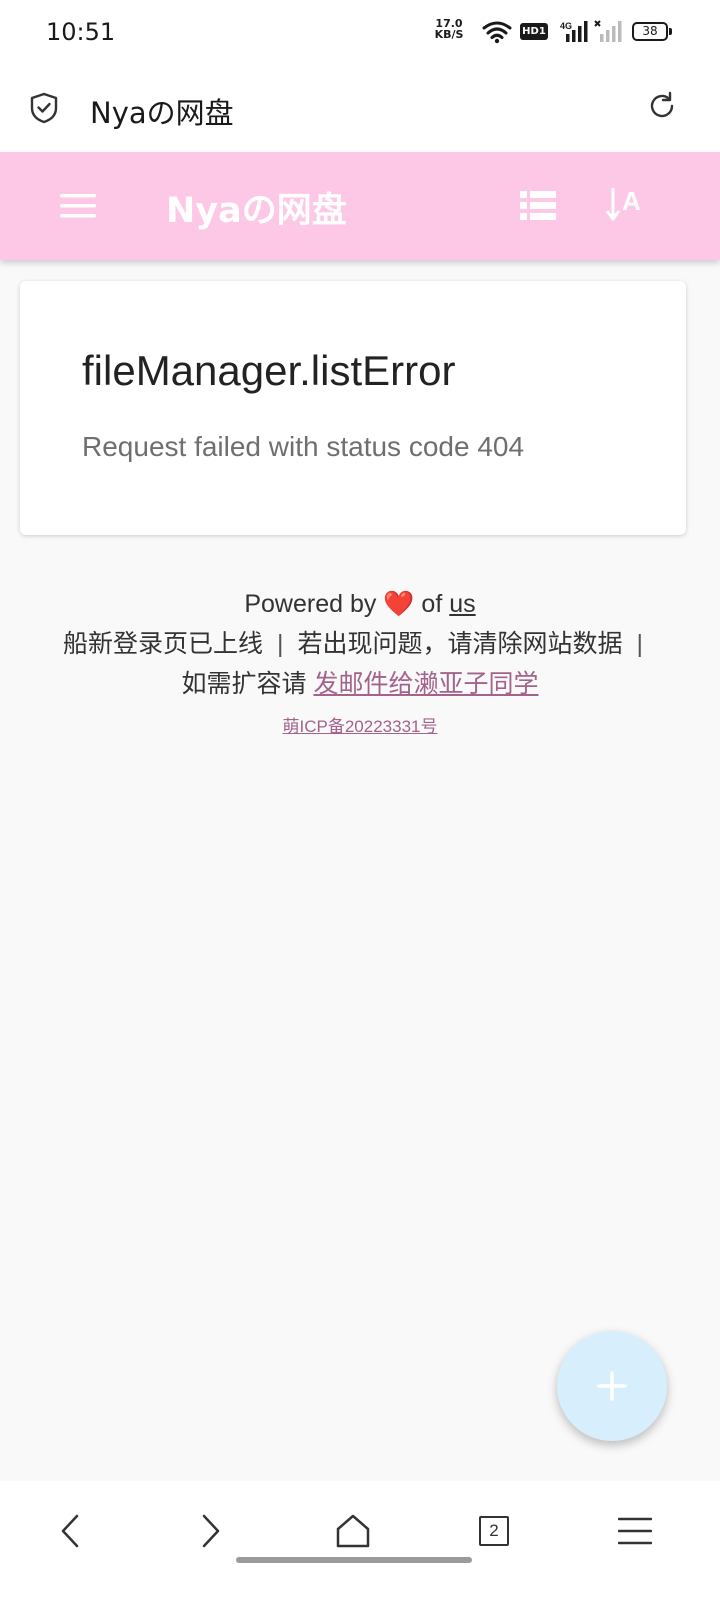 This screenshot has width=720, height=1600. I want to click on email-link: 发邮件给濑亚子同学, so click(425, 684).